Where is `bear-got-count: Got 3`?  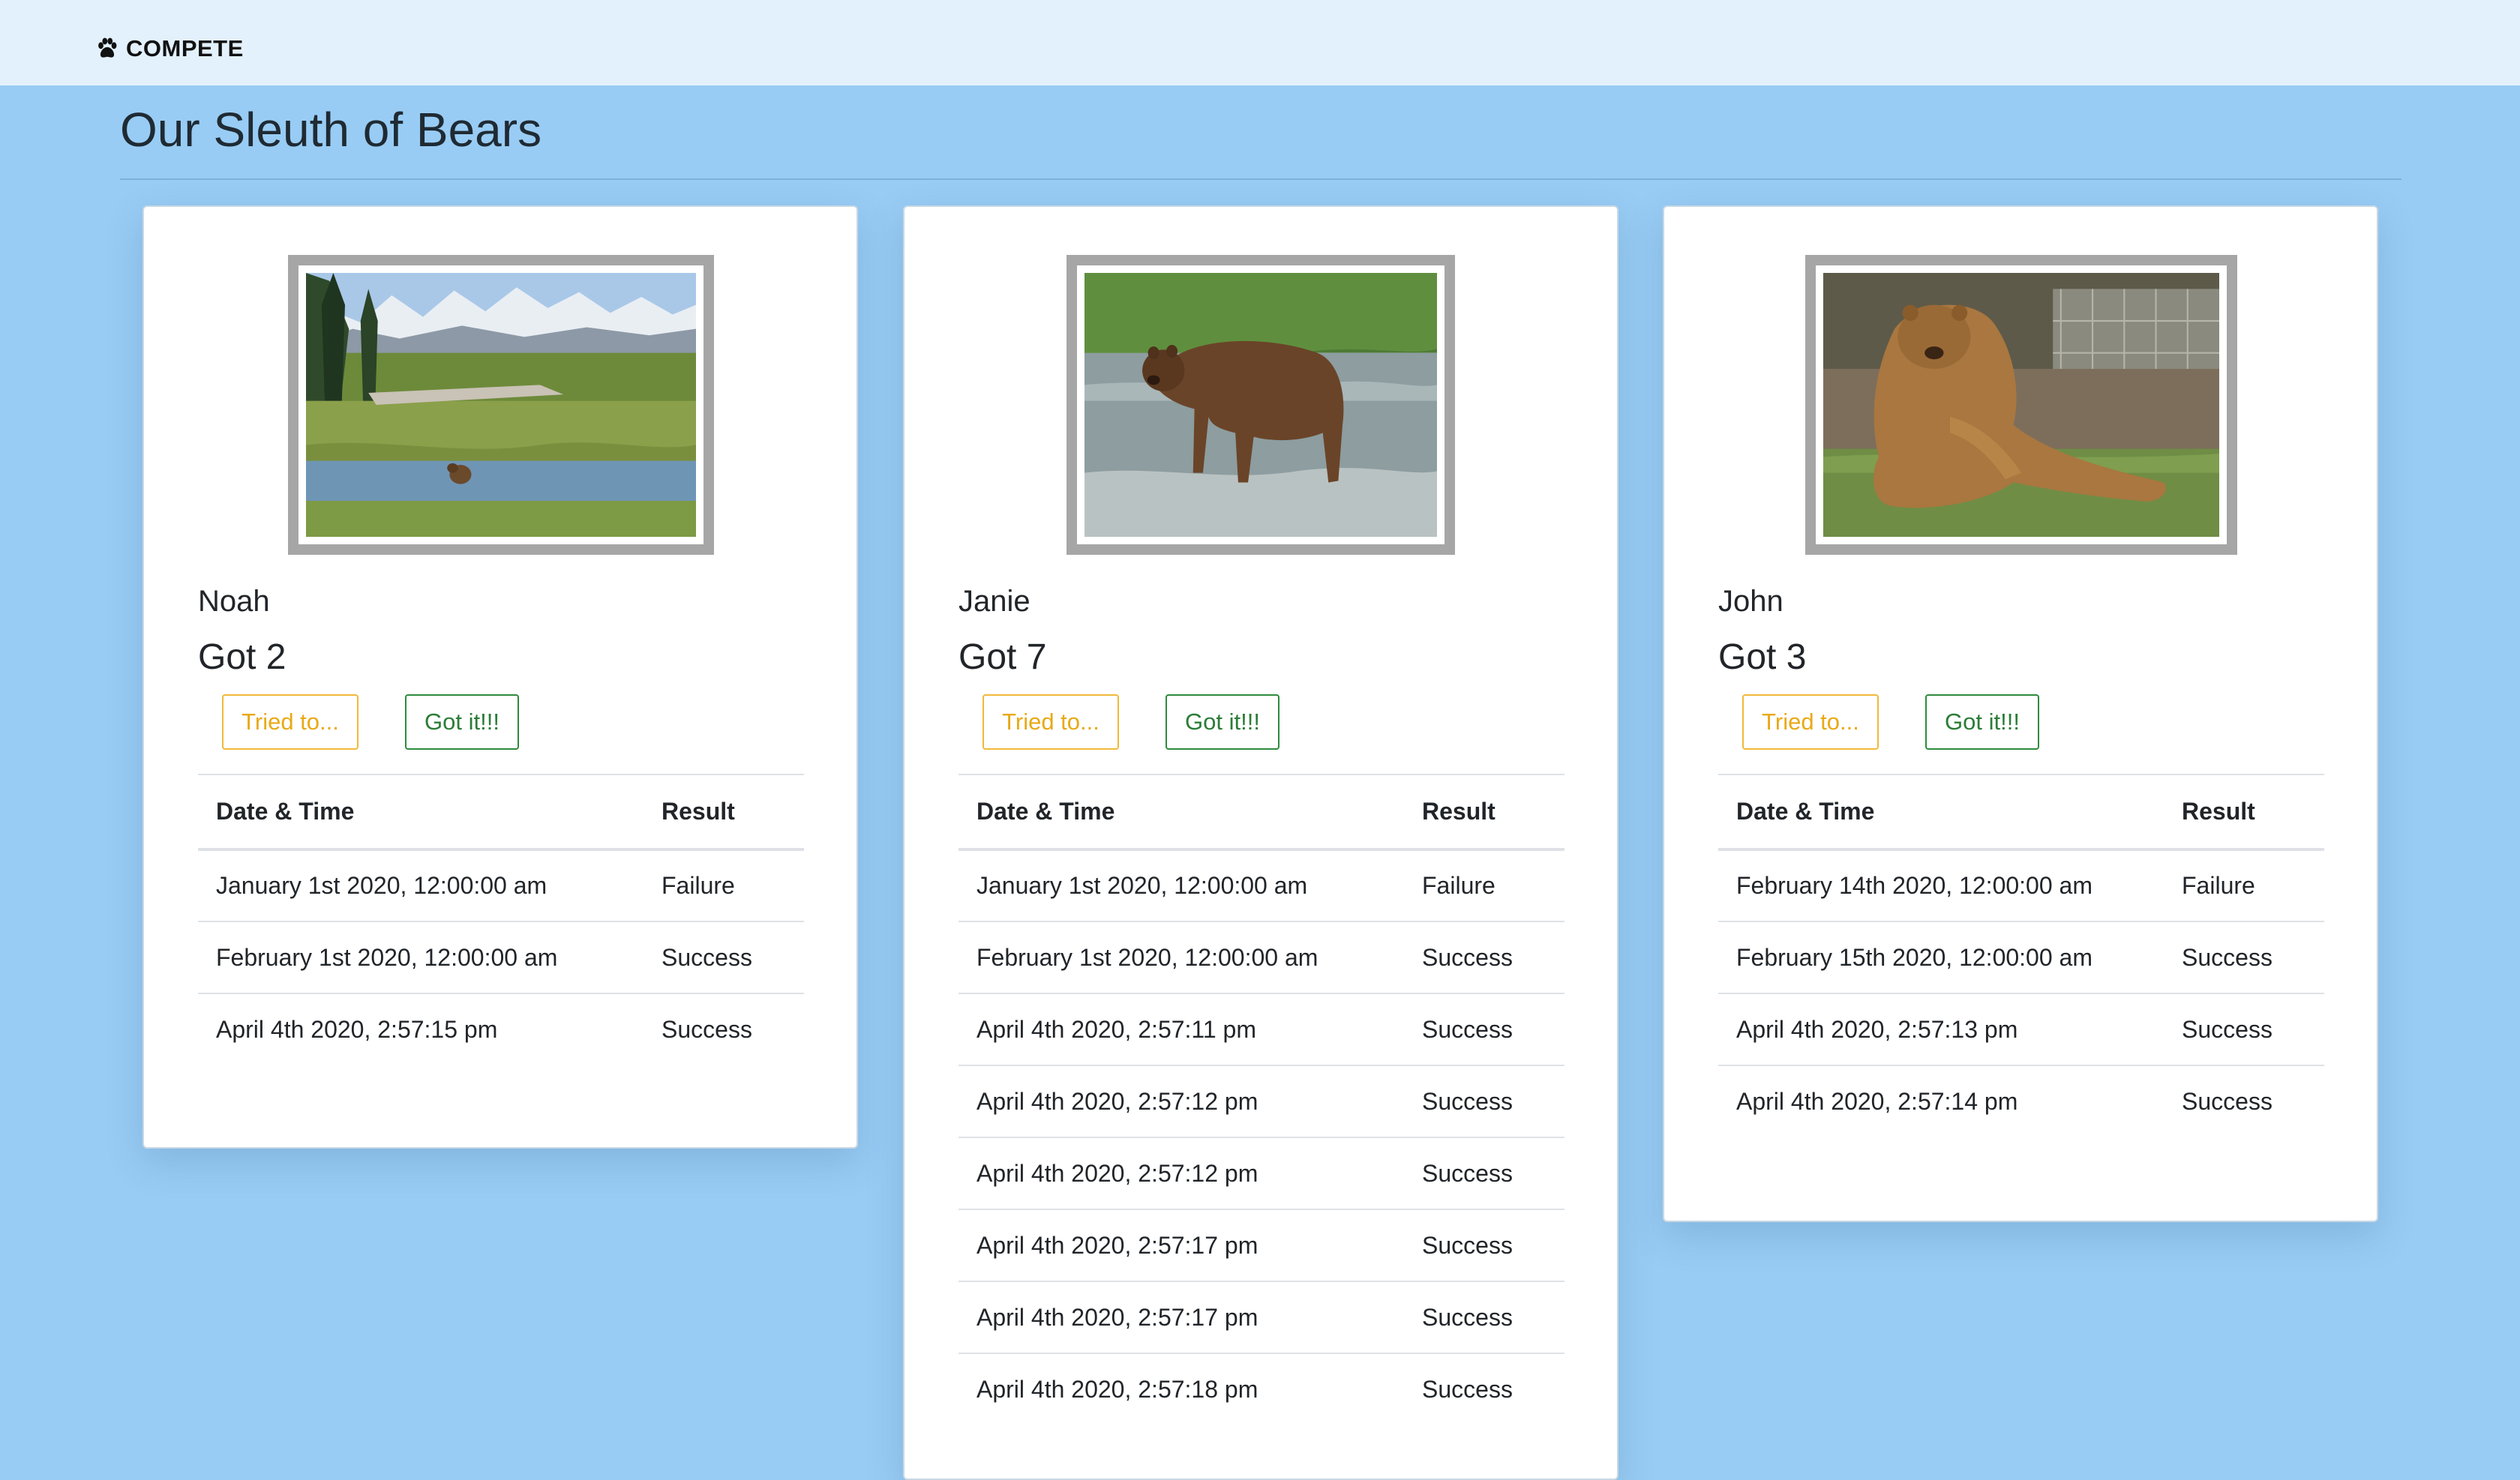
bear-got-count: Got 3 is located at coordinates (1762, 657).